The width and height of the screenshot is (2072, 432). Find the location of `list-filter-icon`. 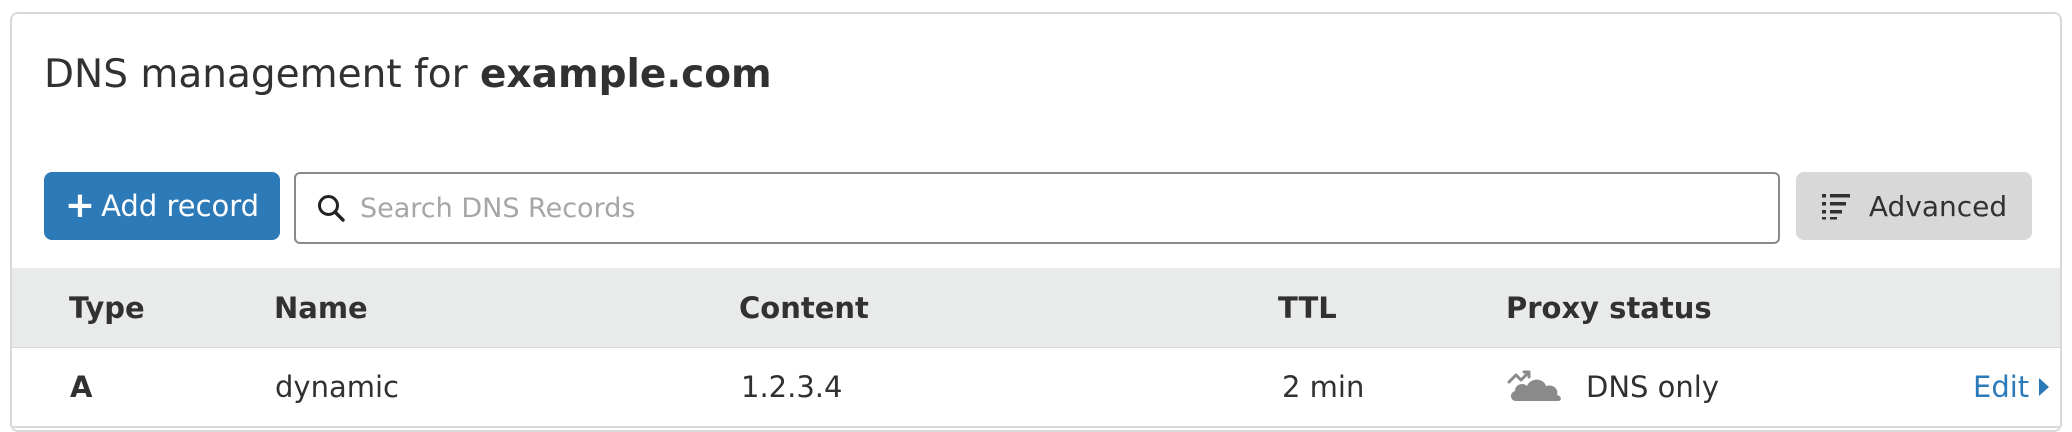

list-filter-icon is located at coordinates (1835, 207).